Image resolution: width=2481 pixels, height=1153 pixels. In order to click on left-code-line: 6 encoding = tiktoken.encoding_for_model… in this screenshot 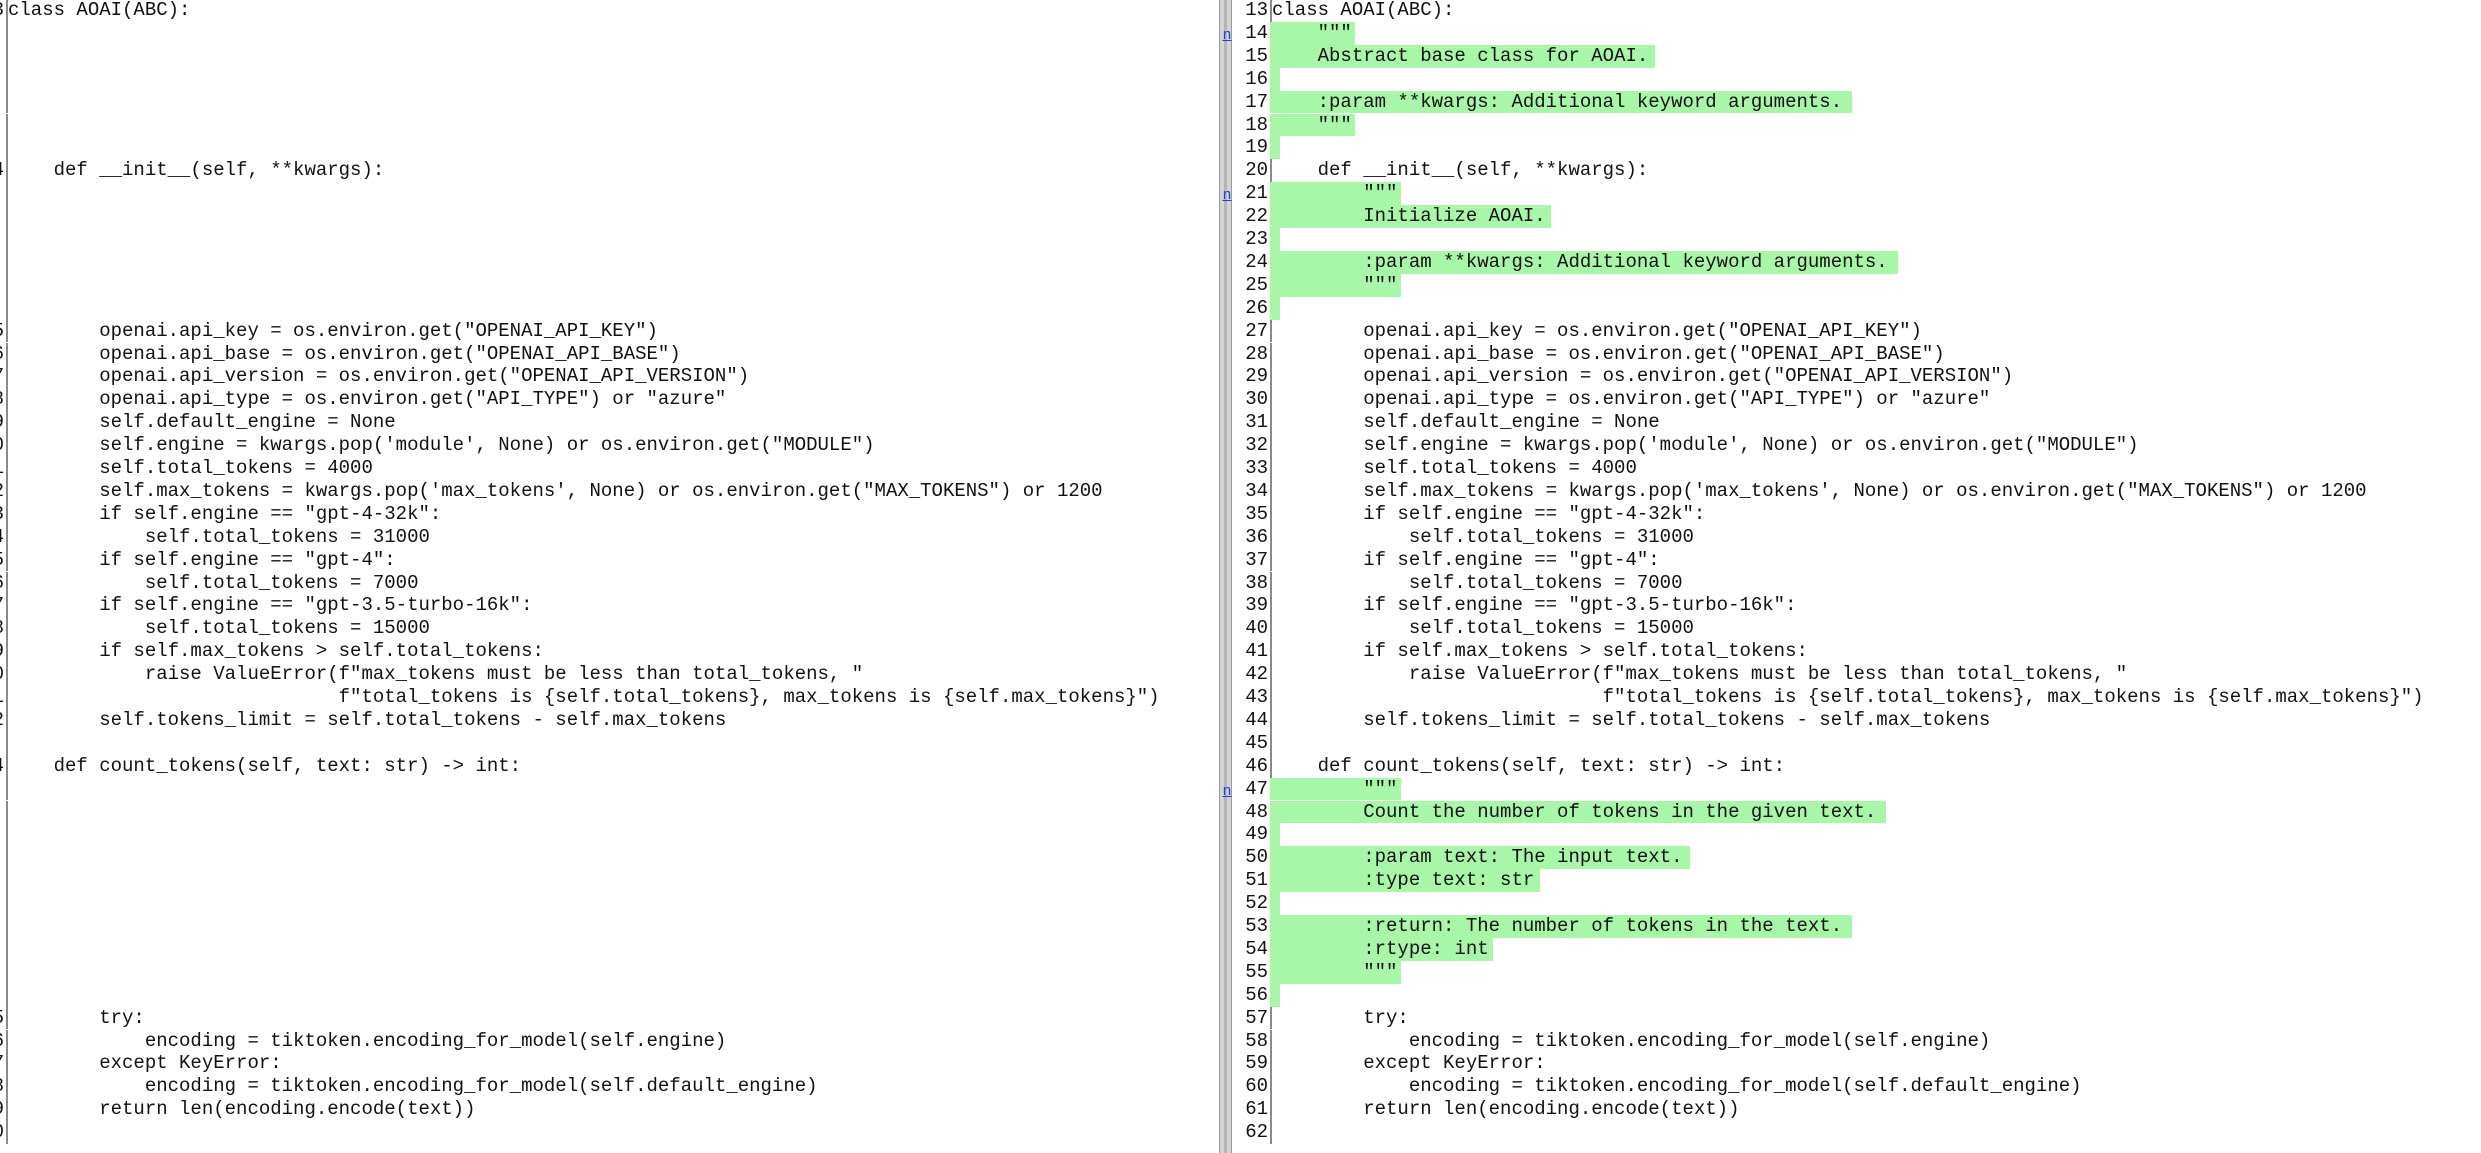, I will do `click(609, 1041)`.